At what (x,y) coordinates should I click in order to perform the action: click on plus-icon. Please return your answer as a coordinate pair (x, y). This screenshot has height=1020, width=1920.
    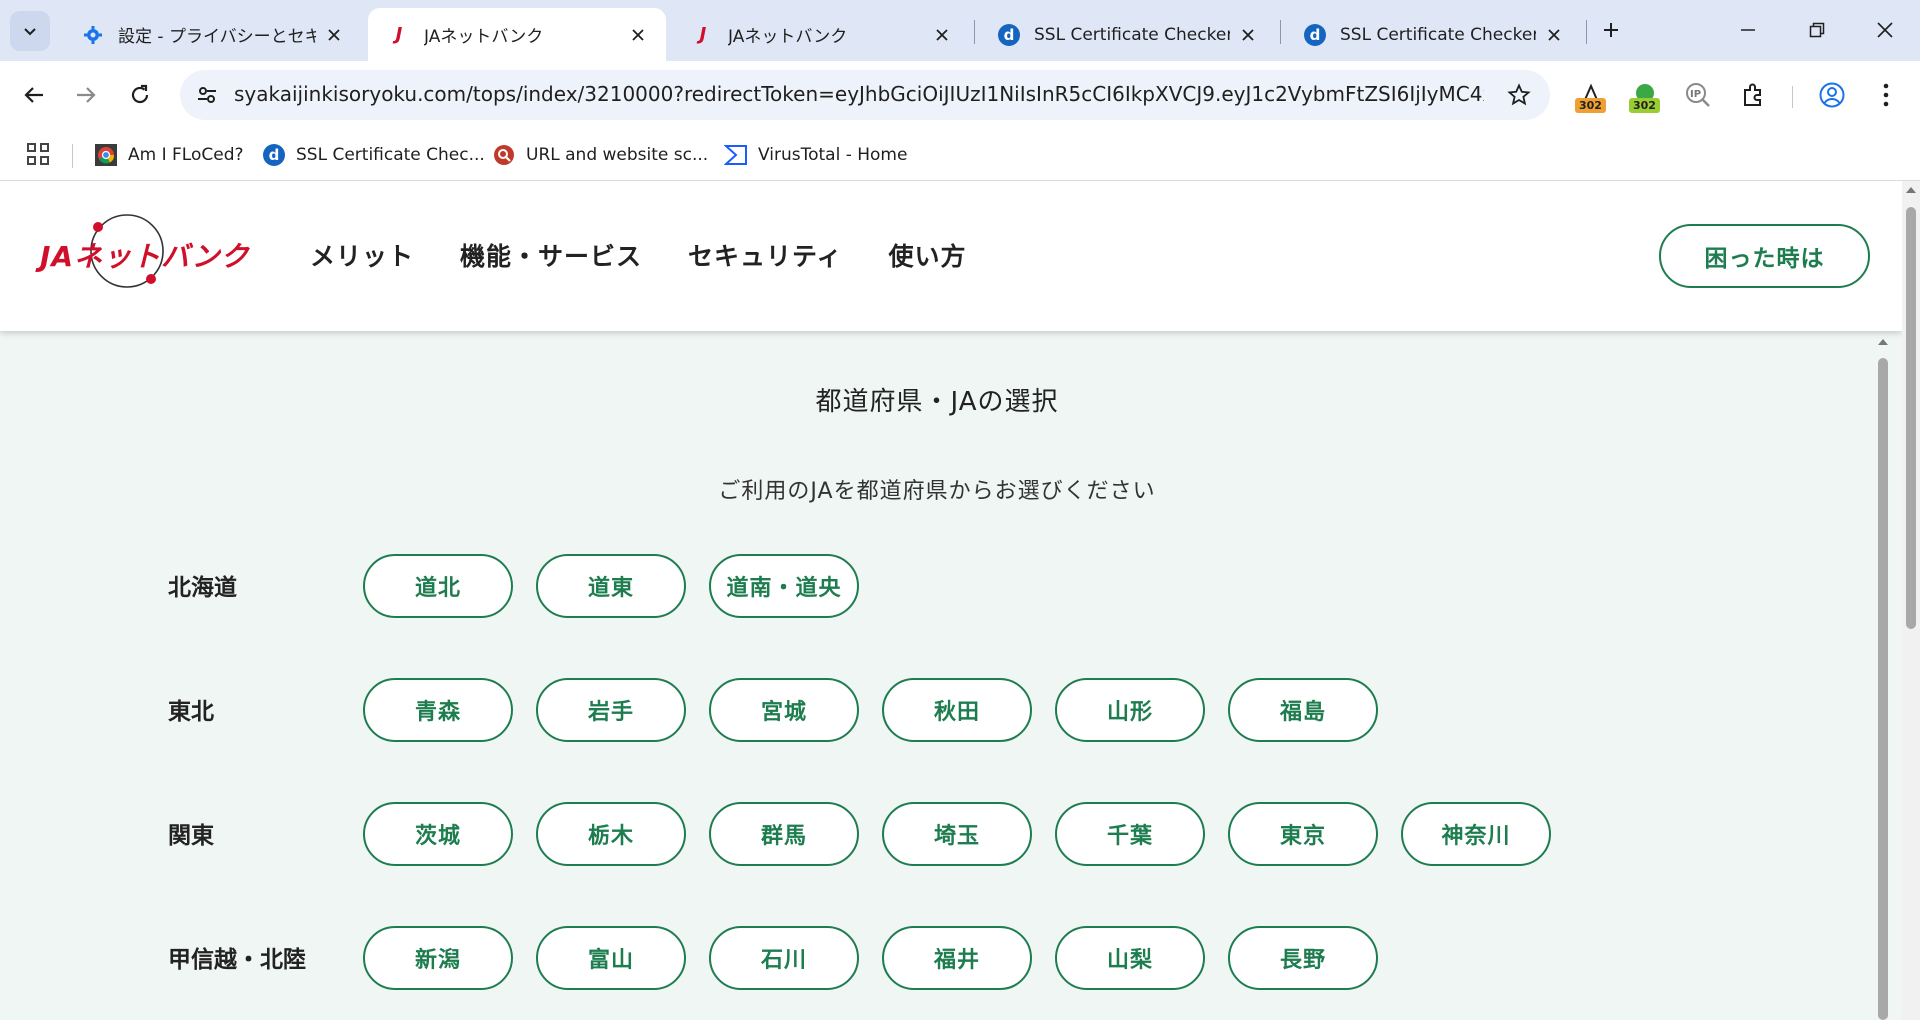
    Looking at the image, I should click on (1611, 30).